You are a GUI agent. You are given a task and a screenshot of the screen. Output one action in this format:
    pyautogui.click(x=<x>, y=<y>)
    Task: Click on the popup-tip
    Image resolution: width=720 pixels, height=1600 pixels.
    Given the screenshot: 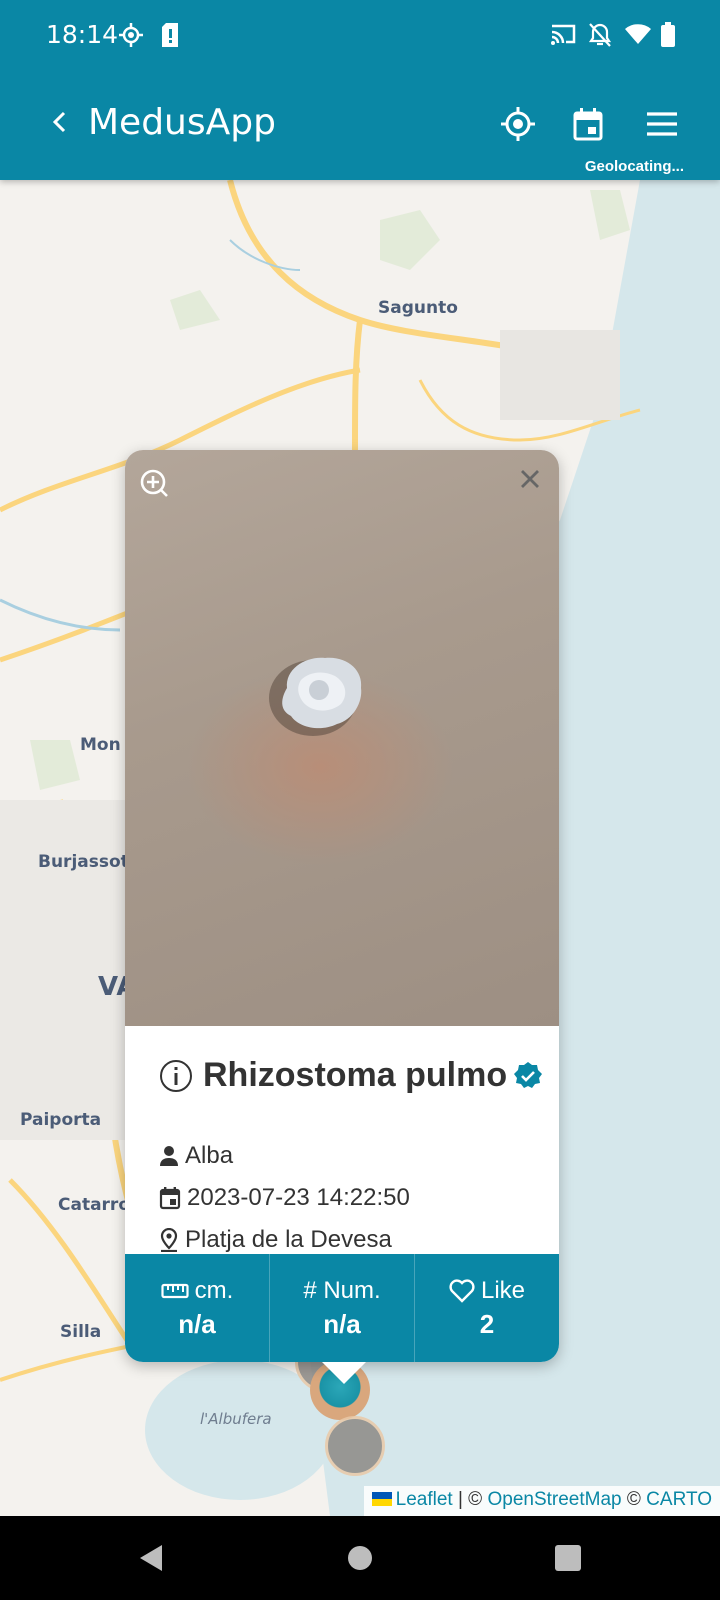 What is the action you would take?
    pyautogui.click(x=344, y=1373)
    